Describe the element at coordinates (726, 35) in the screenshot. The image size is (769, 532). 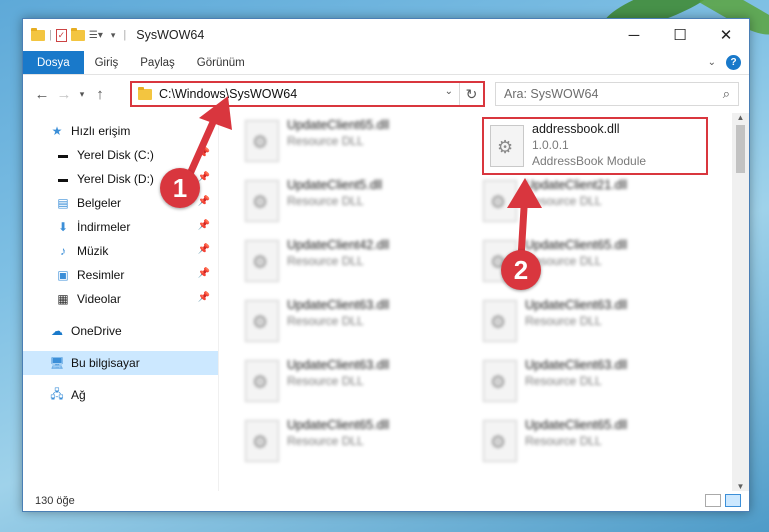
I see `close-button: ✕` at that location.